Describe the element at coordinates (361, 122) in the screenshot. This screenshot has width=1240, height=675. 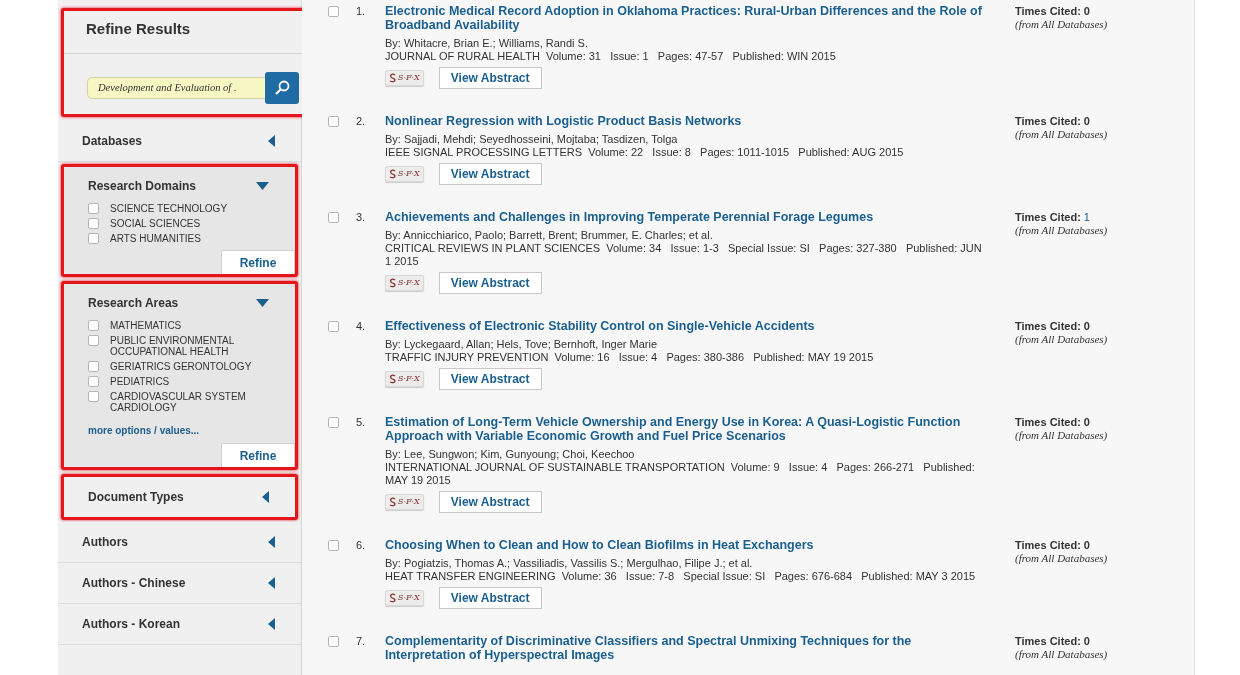
I see `result-number: 2.` at that location.